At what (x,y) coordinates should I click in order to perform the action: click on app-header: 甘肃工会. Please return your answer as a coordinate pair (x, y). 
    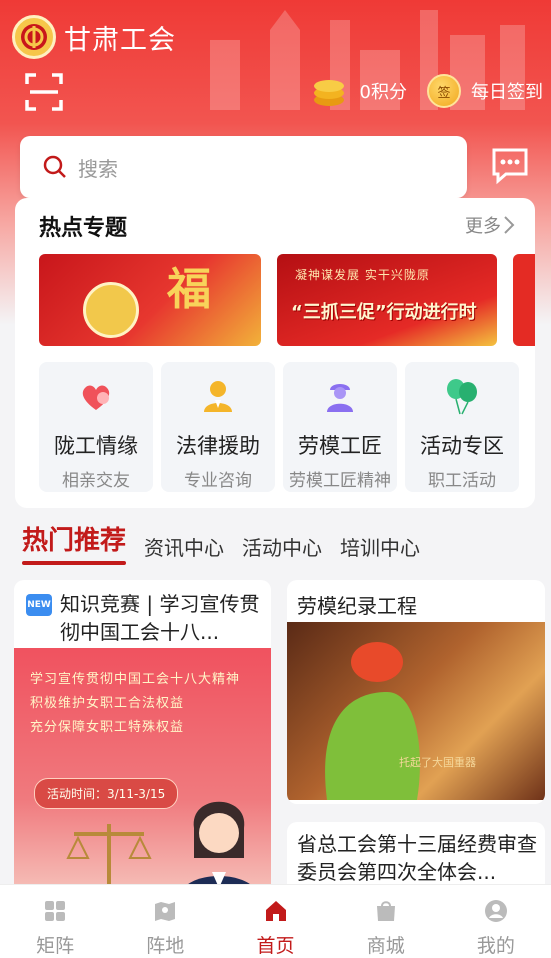
    Looking at the image, I should click on (94, 37).